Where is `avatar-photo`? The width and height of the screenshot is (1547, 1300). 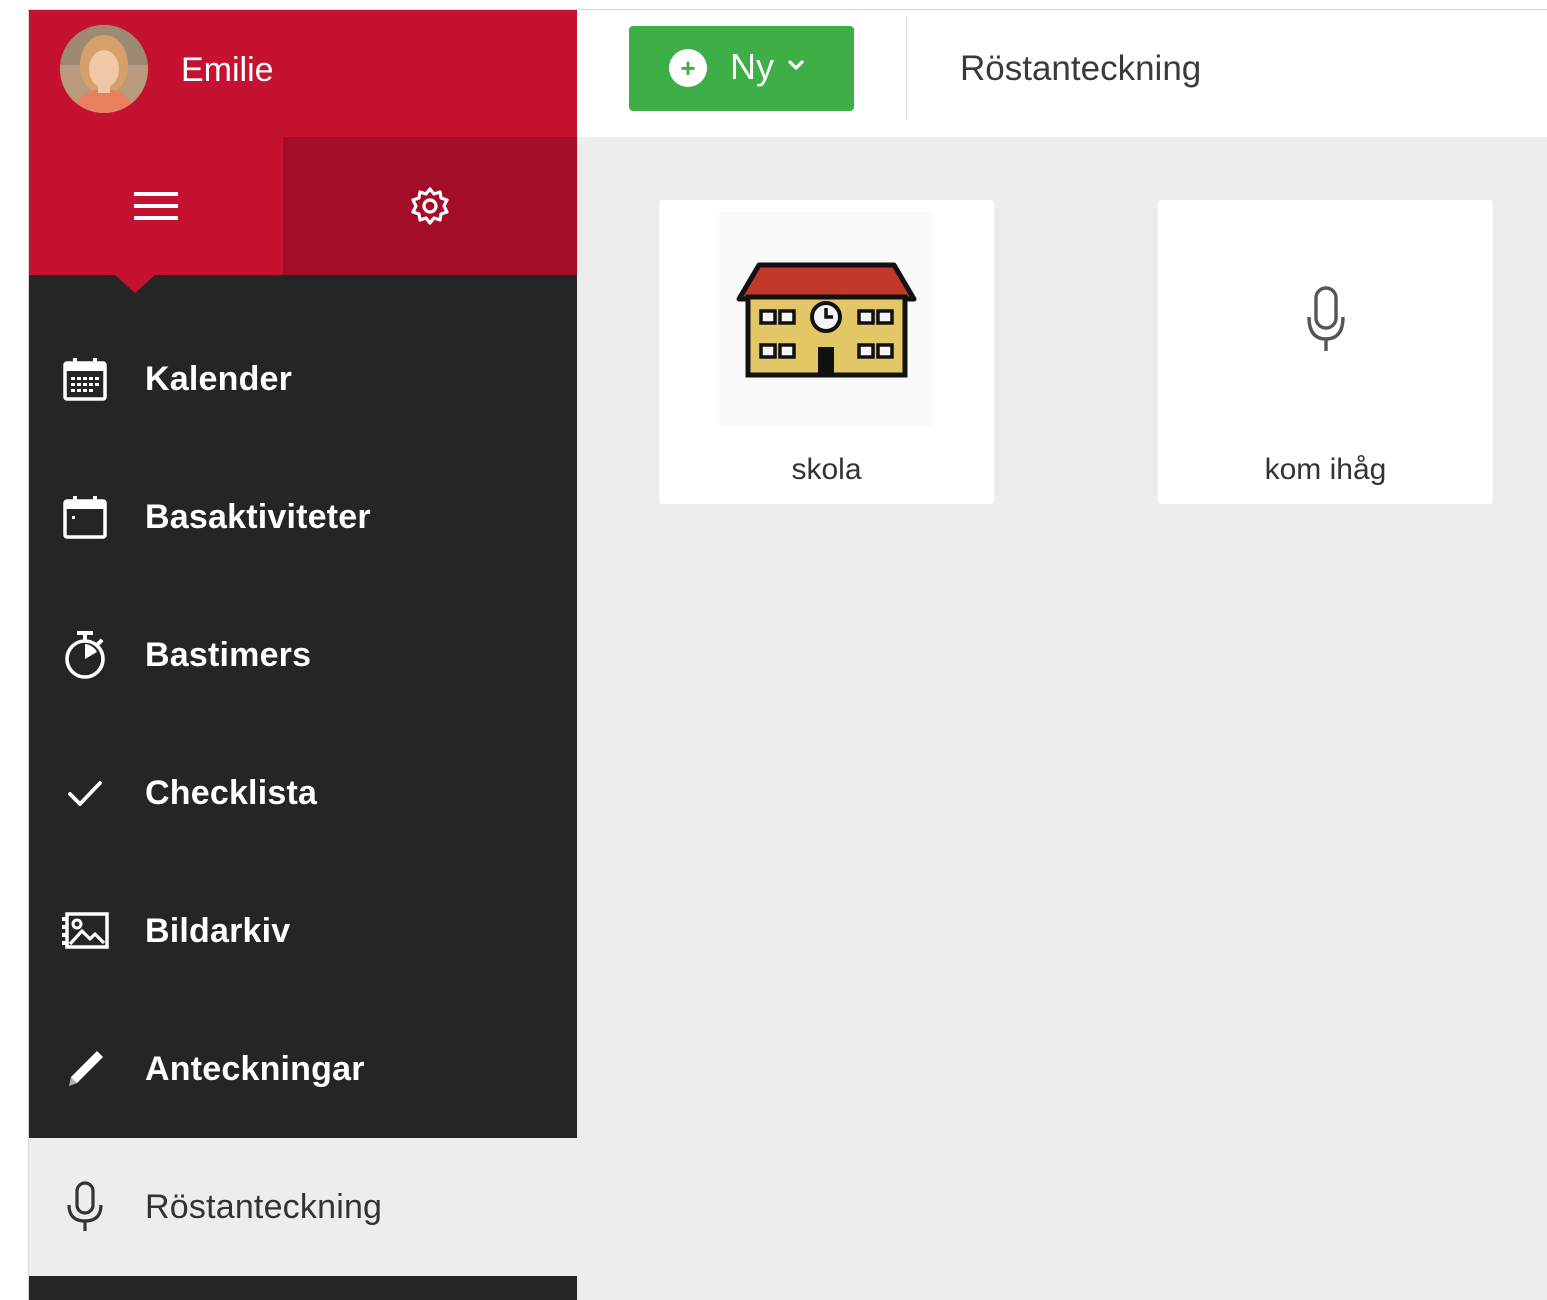
avatar-photo is located at coordinates (104, 69).